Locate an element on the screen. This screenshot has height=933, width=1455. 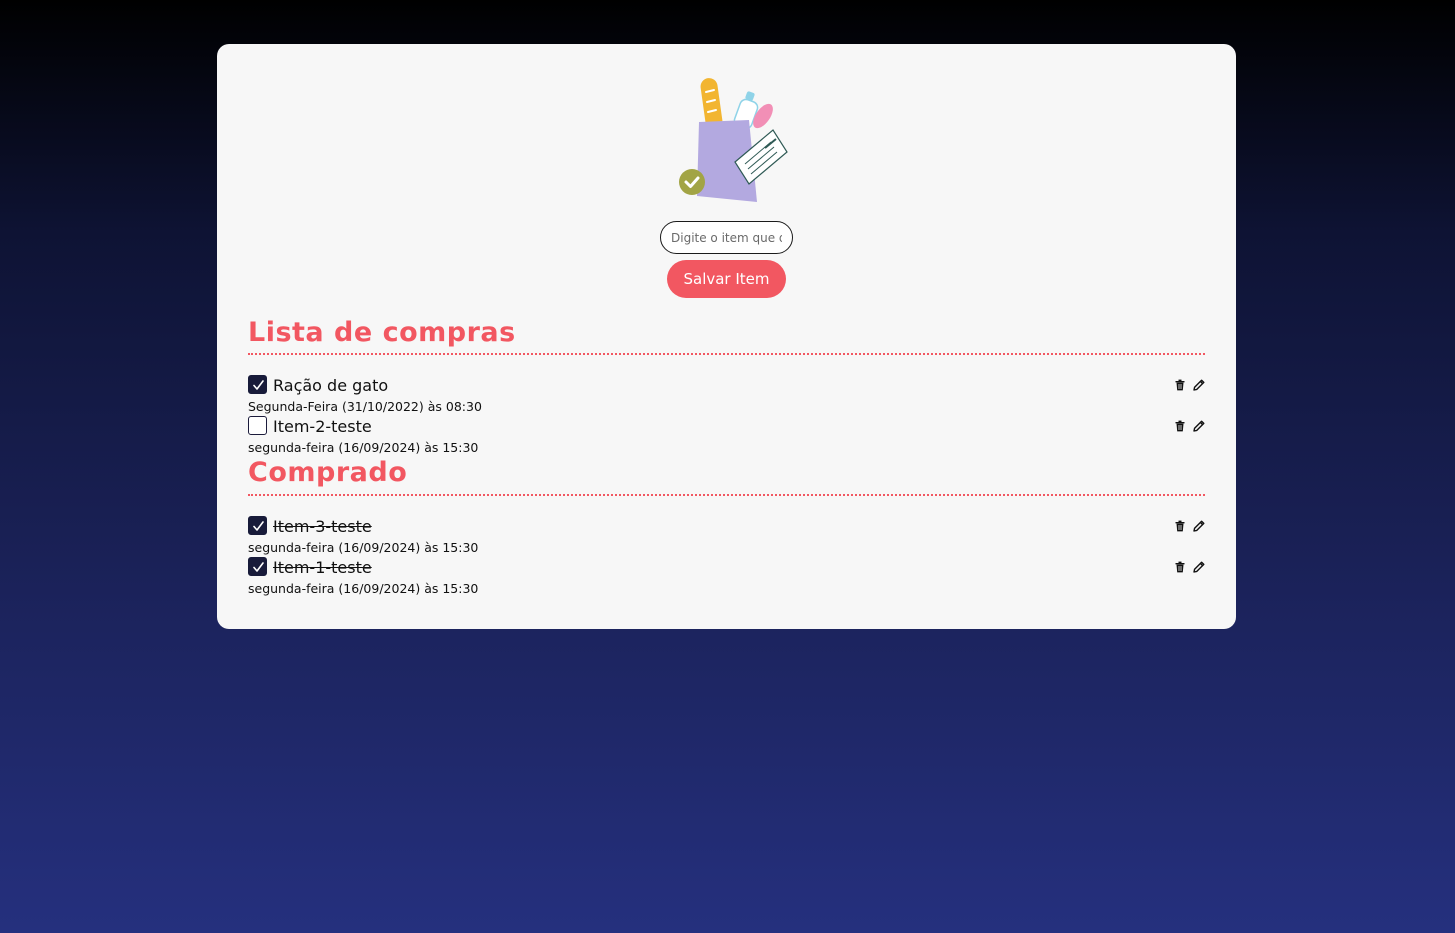
item-name: Ração de gato is located at coordinates (331, 385).